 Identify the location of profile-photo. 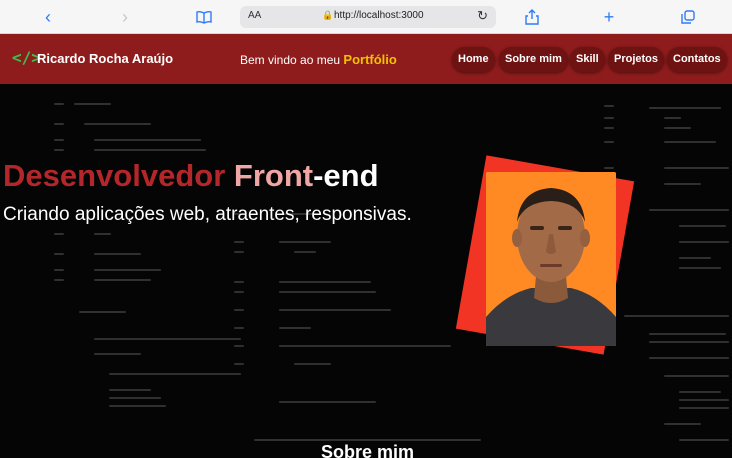
(551, 259).